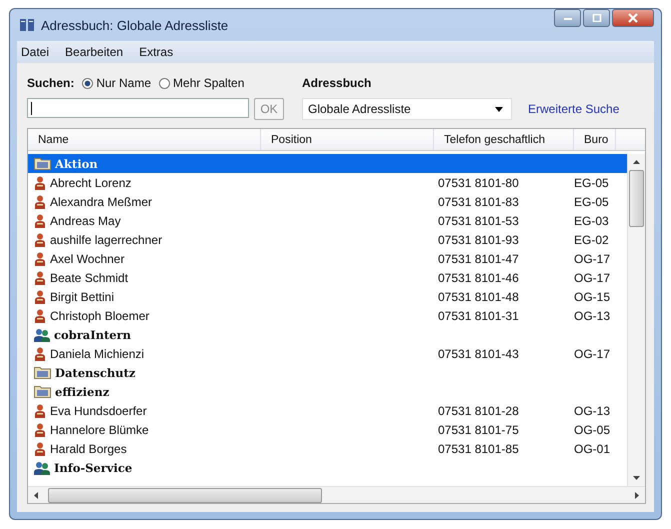 This screenshot has height=529, width=671. What do you see at coordinates (144, 139) in the screenshot?
I see `column-header: Name` at bounding box center [144, 139].